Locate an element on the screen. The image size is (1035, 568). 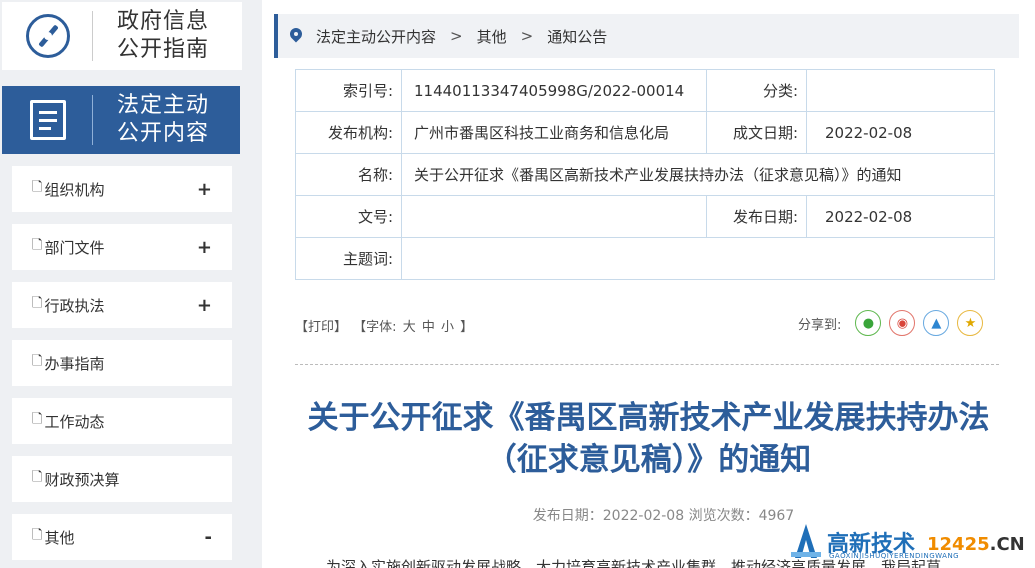
table-row: 发布机构: 广州市番禺区科技工业商务和信息化局 成文日期: 2022-02-08 is located at coordinates (645, 132).